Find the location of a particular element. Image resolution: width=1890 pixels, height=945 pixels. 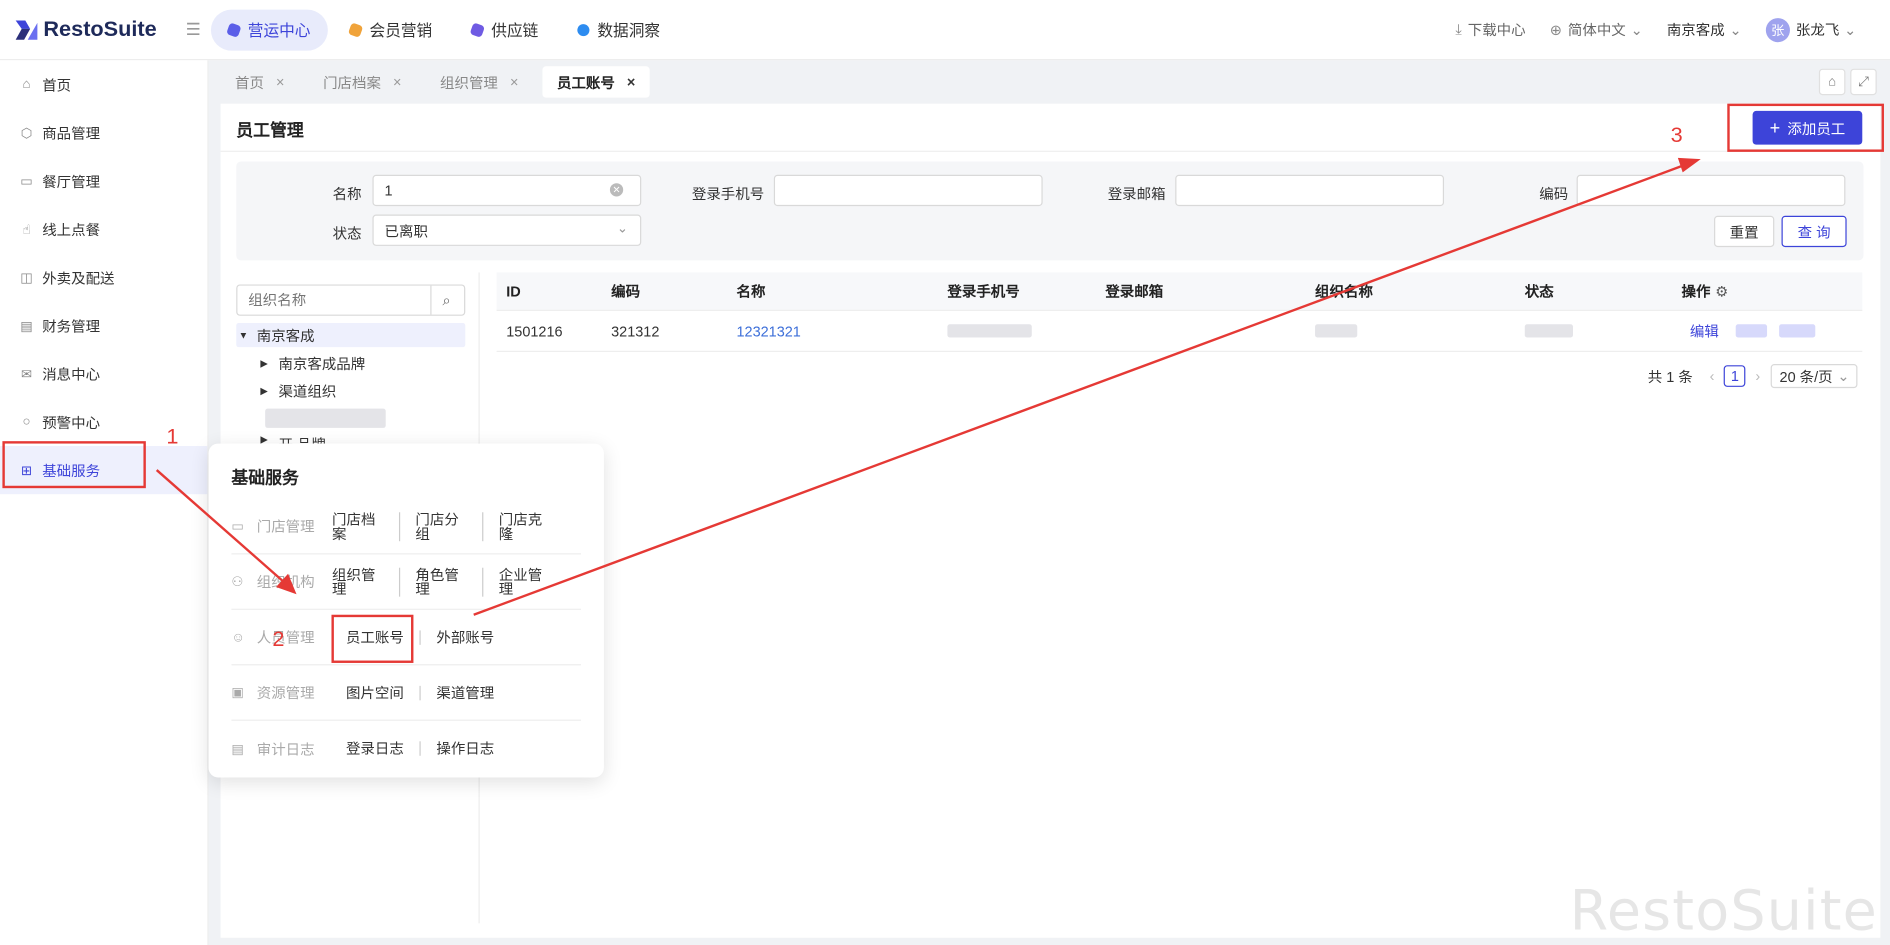

tree-node-channel: ▶ 渠道组织 is located at coordinates (298, 390).